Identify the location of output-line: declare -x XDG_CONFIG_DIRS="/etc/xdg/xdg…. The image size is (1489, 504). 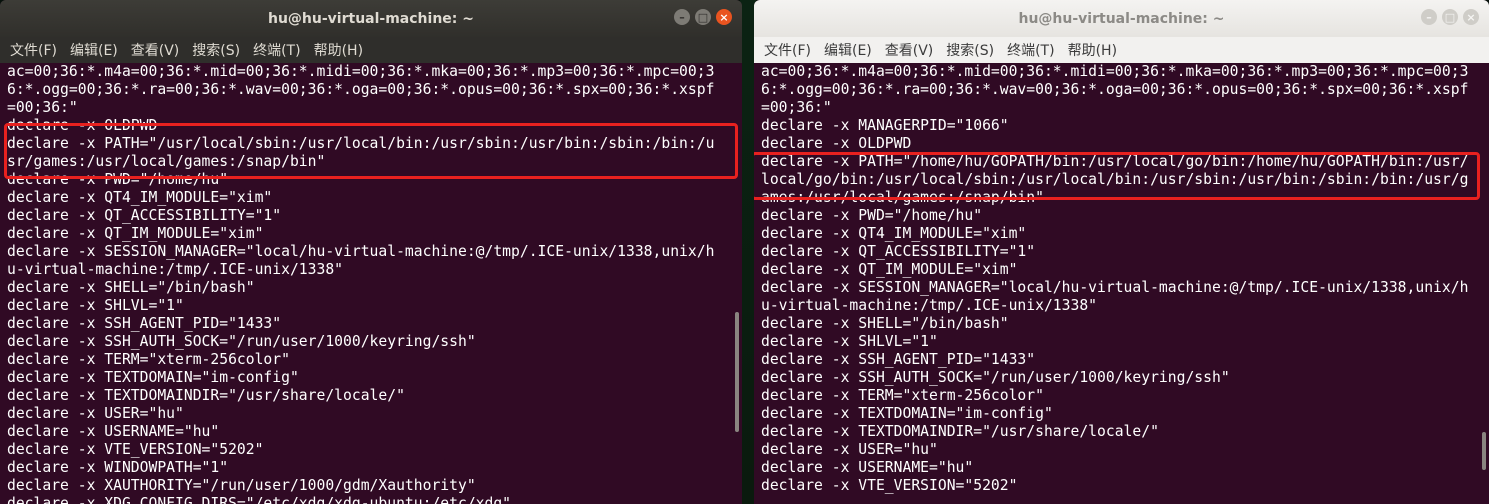
(259, 499).